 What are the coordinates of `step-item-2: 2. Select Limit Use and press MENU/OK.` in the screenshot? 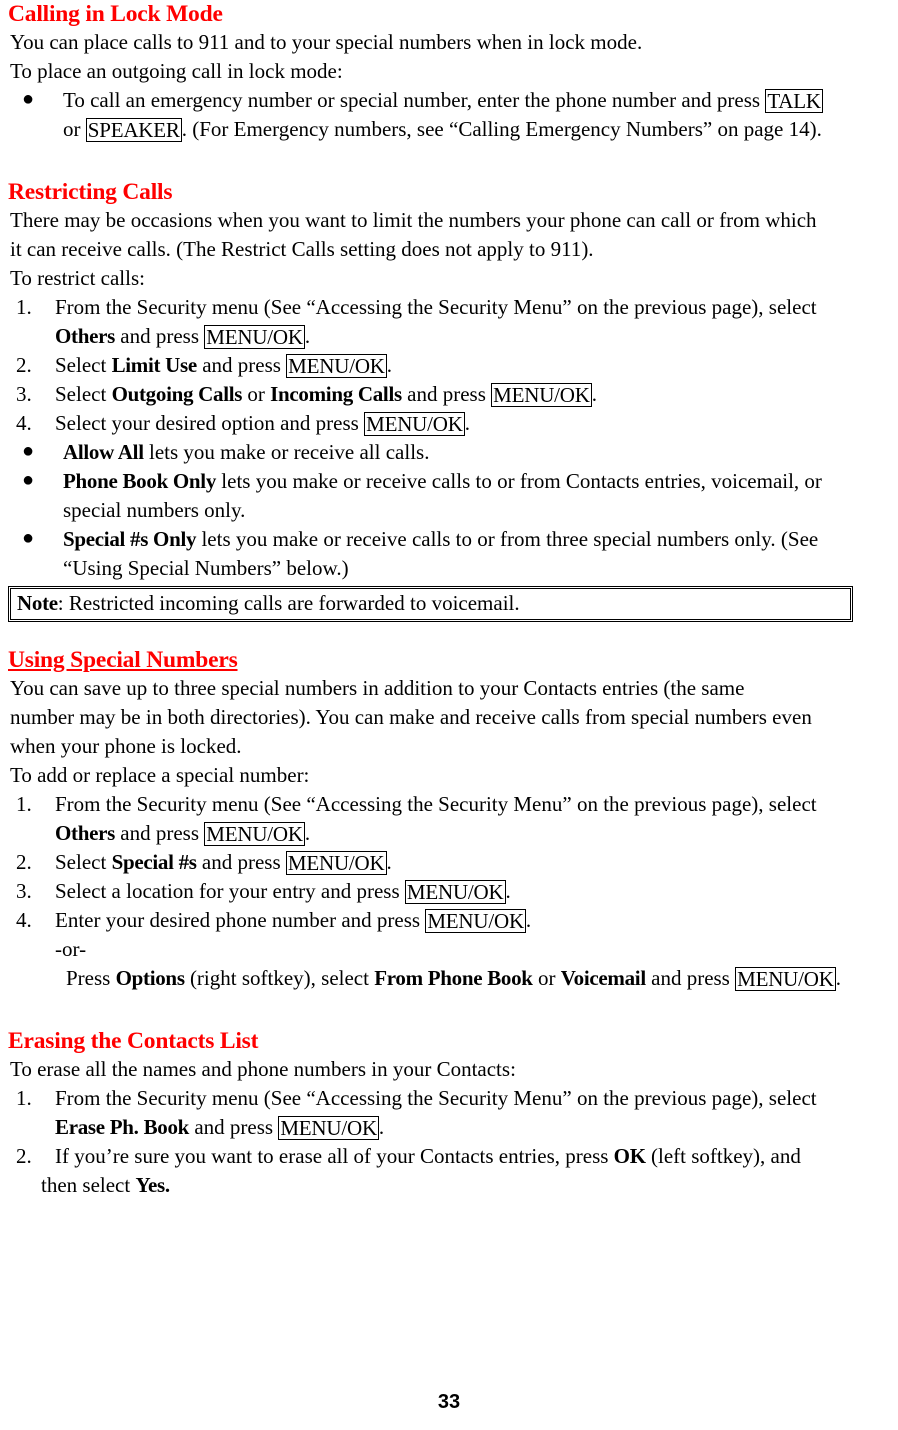 It's located at (448, 365).